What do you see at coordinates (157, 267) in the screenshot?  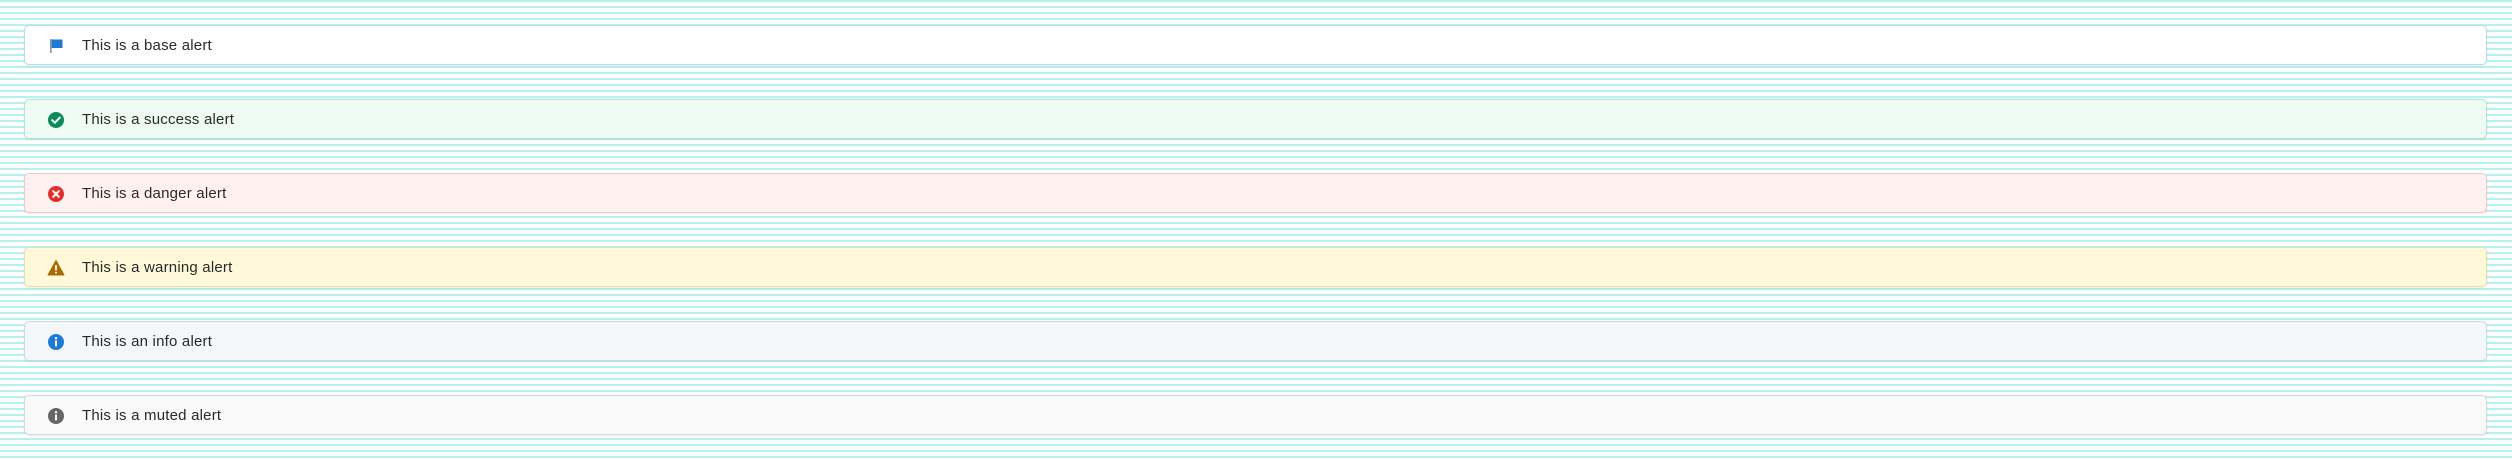 I see `warning-alert-text: This is a warning alert` at bounding box center [157, 267].